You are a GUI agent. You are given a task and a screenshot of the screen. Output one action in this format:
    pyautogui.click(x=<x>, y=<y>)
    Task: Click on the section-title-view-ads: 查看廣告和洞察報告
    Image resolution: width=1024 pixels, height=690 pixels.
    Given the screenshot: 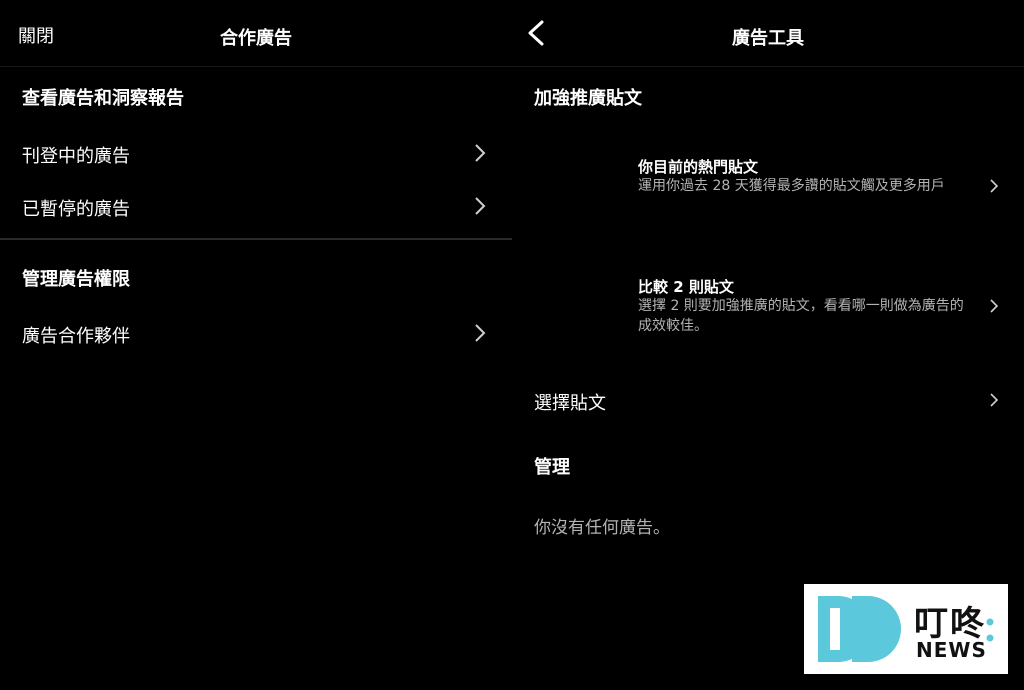 What is the action you would take?
    pyautogui.click(x=103, y=98)
    